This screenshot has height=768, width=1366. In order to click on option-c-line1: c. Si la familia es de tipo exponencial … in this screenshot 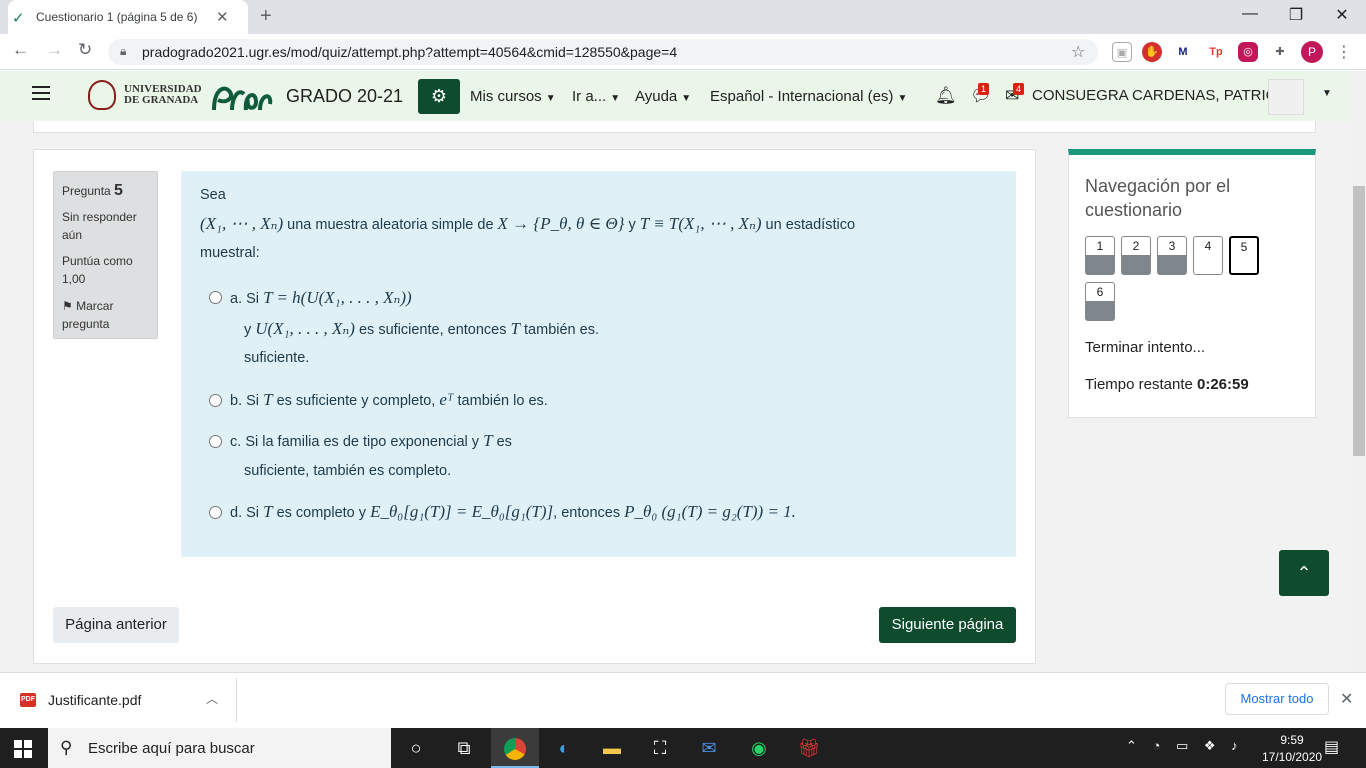, I will do `click(371, 441)`.